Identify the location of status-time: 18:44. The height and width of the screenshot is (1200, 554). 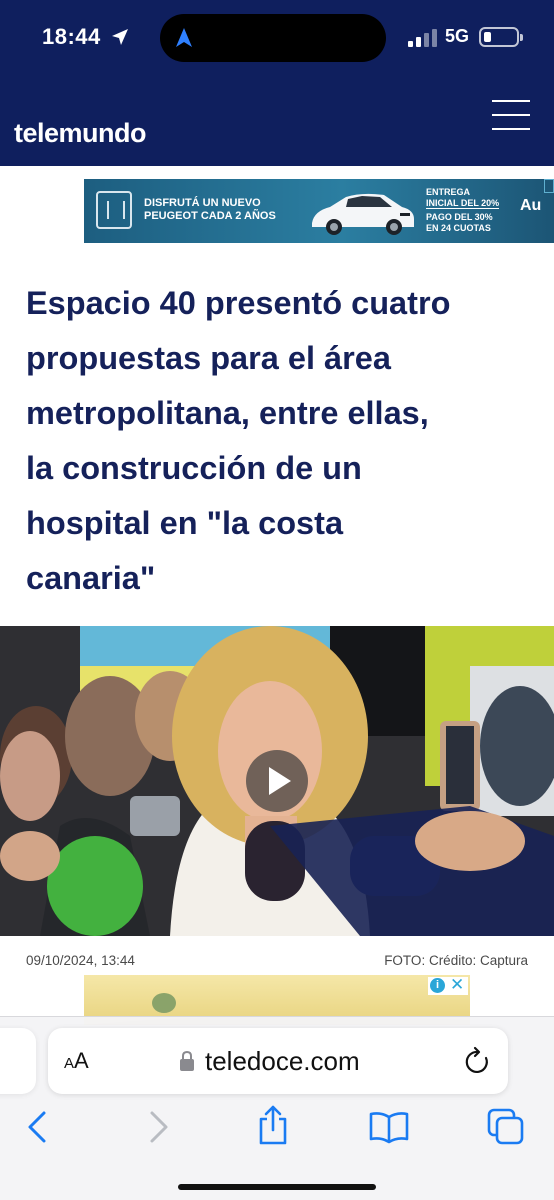
(71, 36).